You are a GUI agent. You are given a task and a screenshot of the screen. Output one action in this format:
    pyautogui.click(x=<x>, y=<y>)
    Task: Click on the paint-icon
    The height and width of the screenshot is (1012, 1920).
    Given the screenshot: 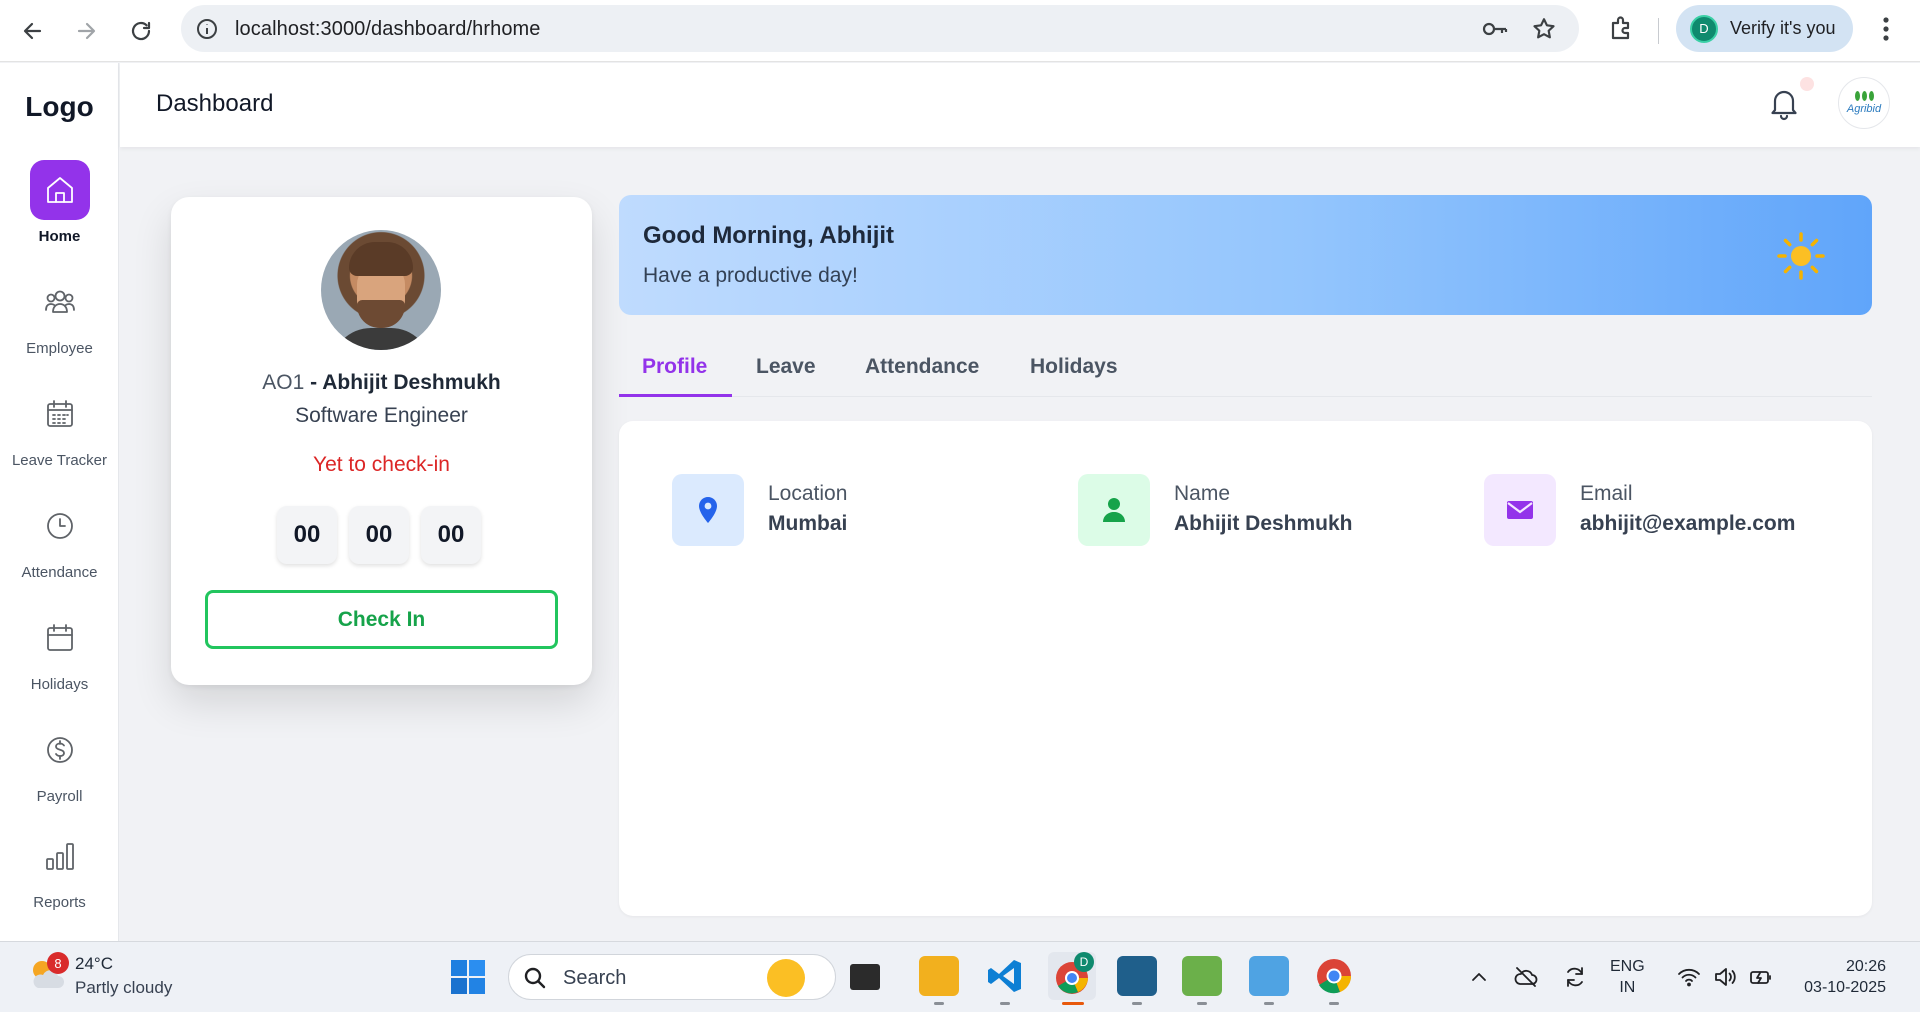 What is the action you would take?
    pyautogui.click(x=1269, y=976)
    